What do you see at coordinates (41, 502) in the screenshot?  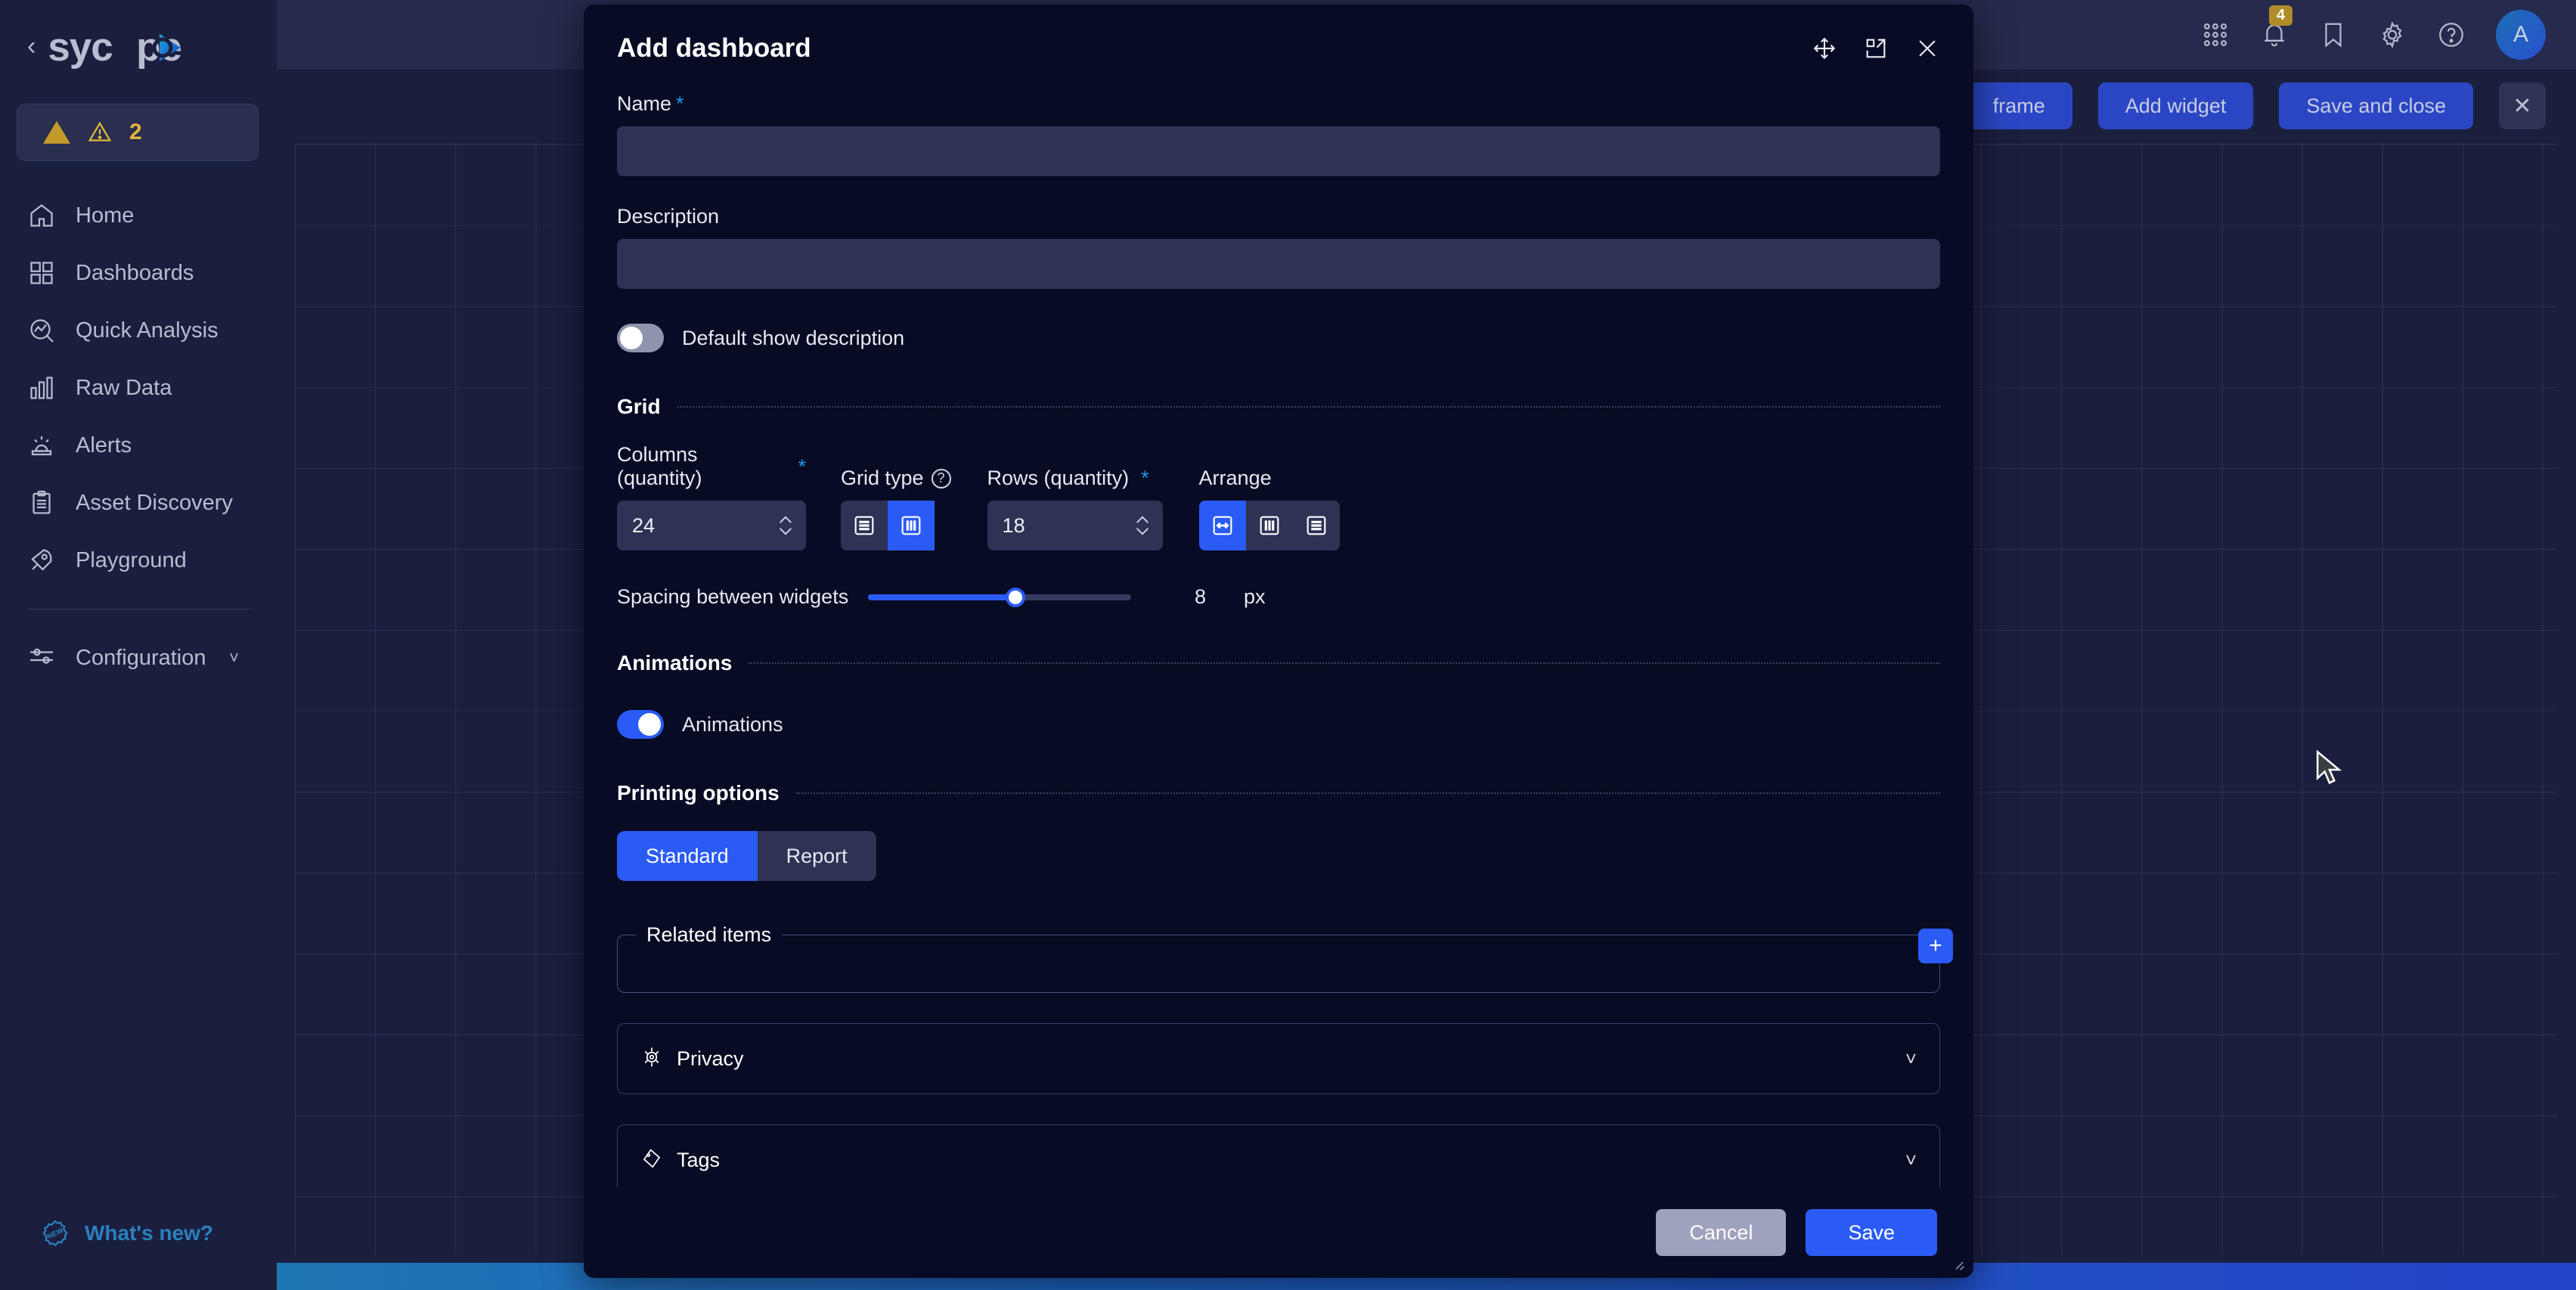 I see `clipboard-list-icon` at bounding box center [41, 502].